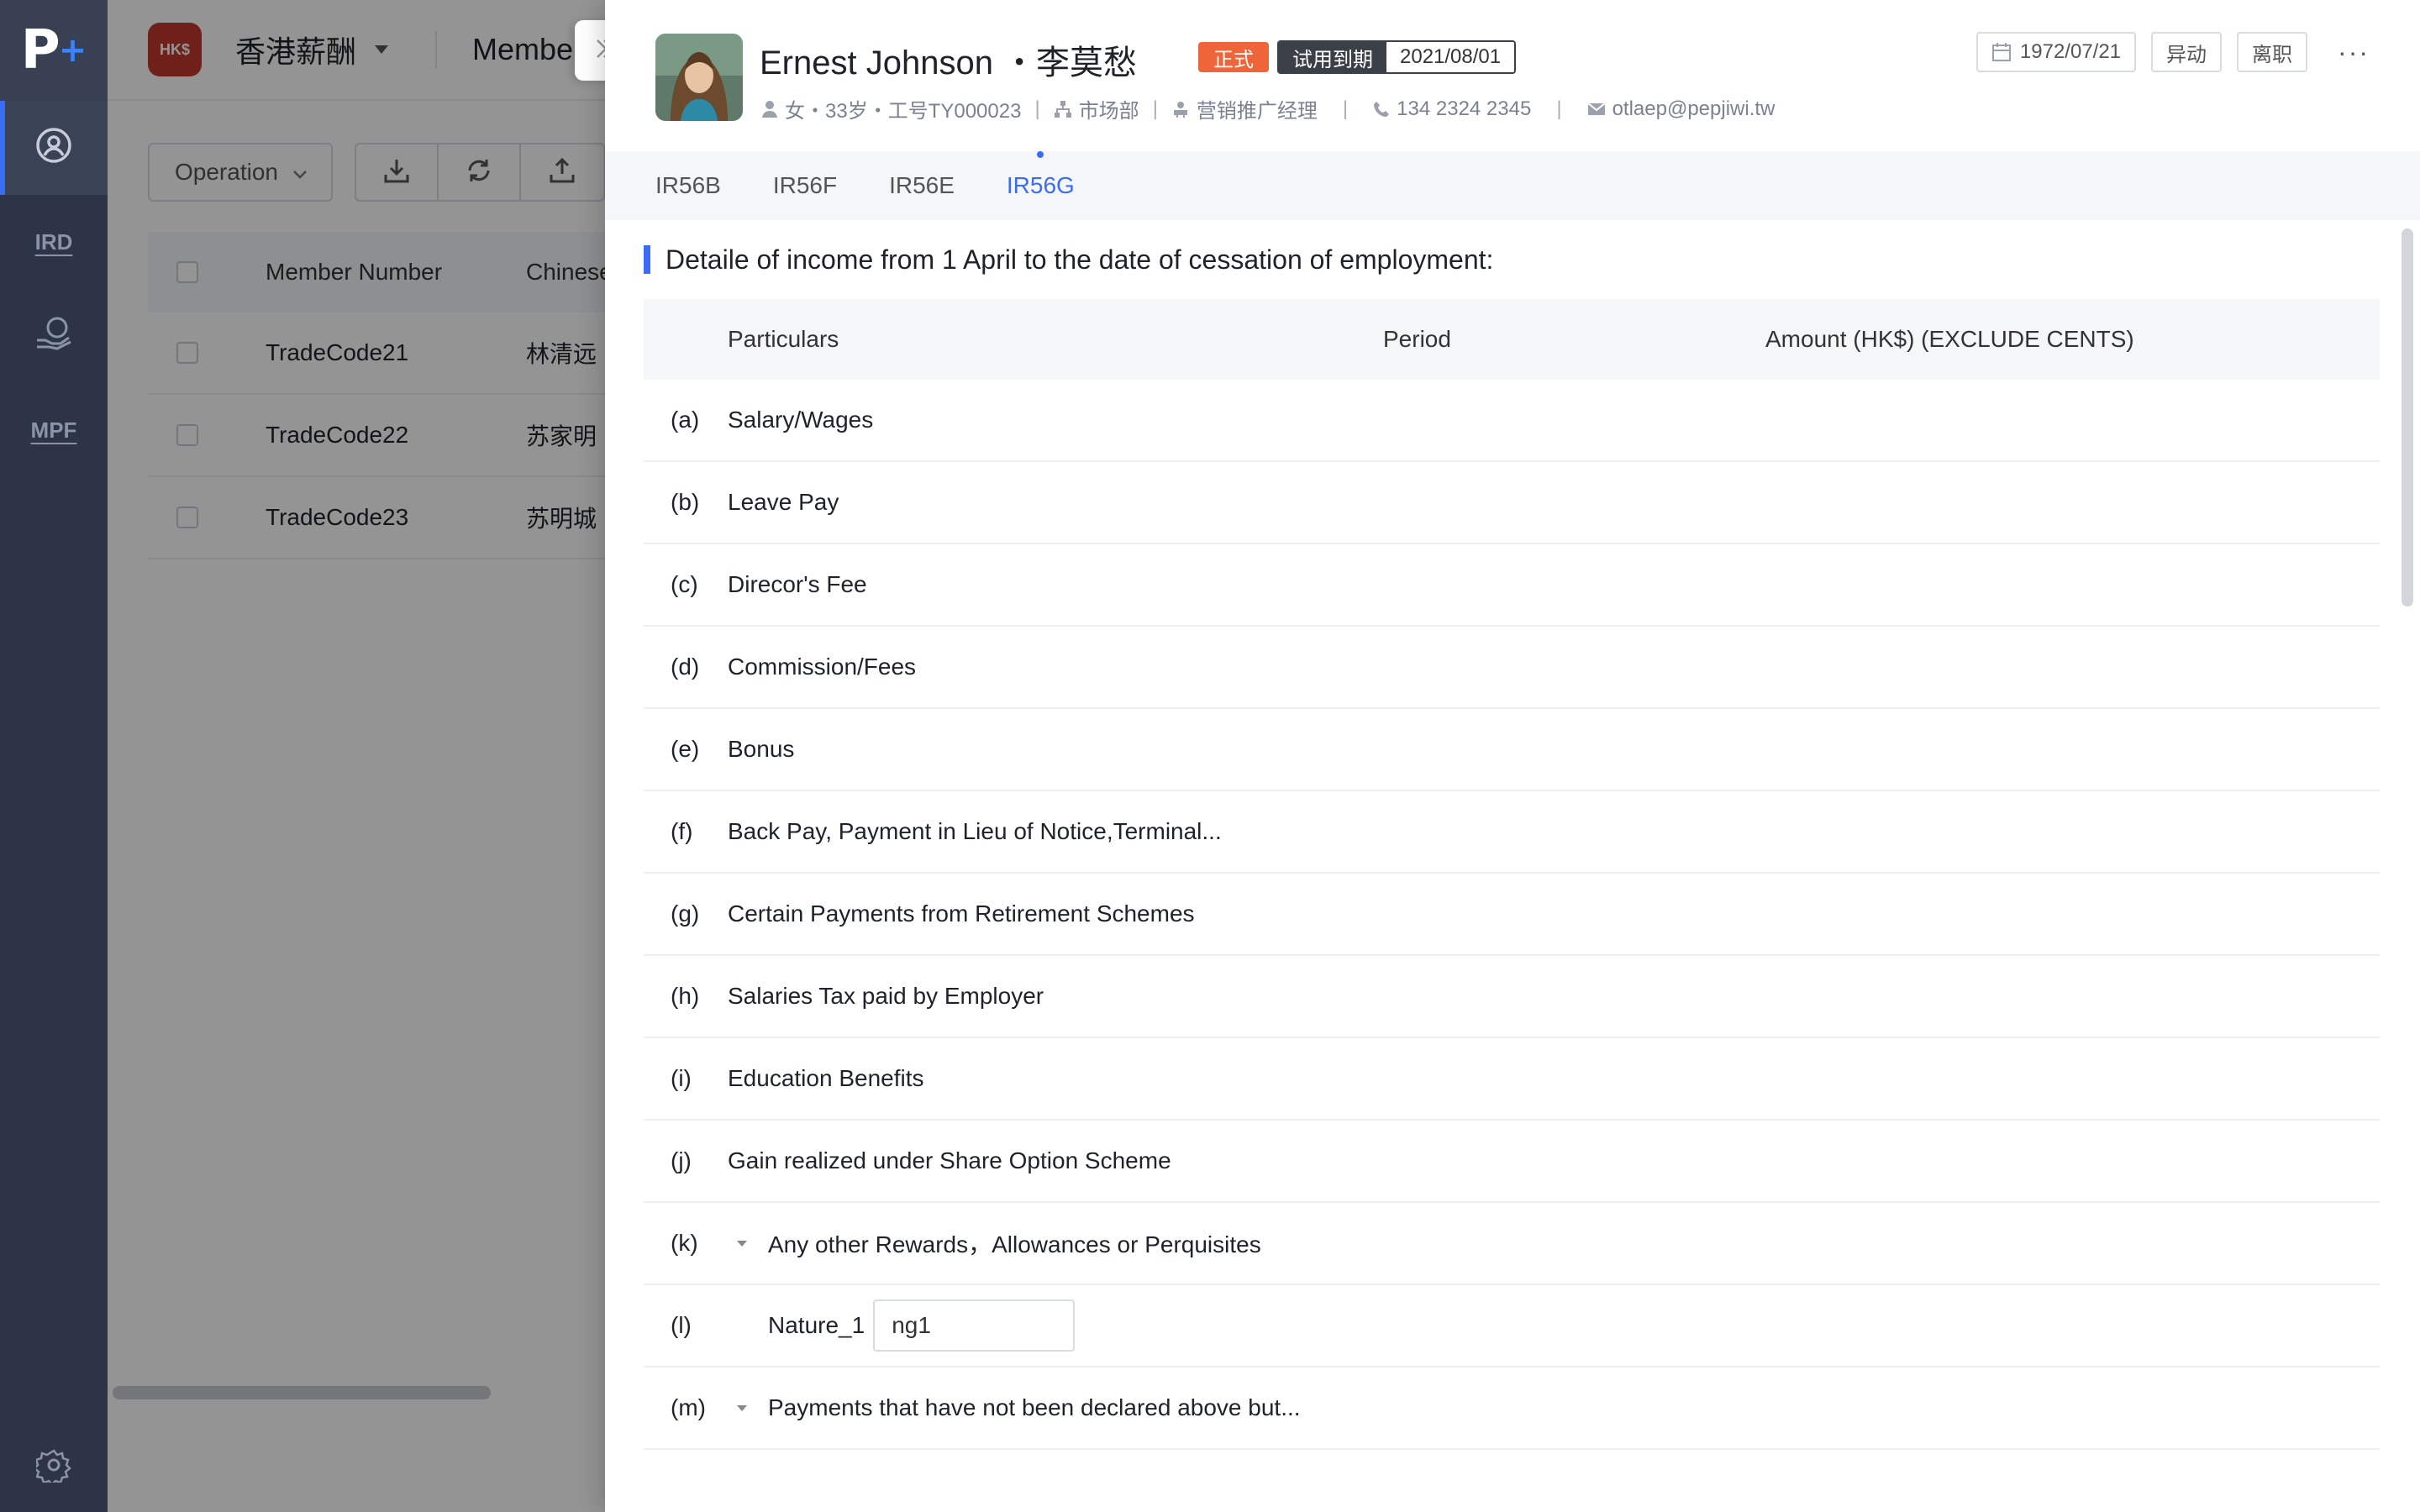  What do you see at coordinates (1512, 668) in the screenshot?
I see `income-row: (d) Commission/Fees` at bounding box center [1512, 668].